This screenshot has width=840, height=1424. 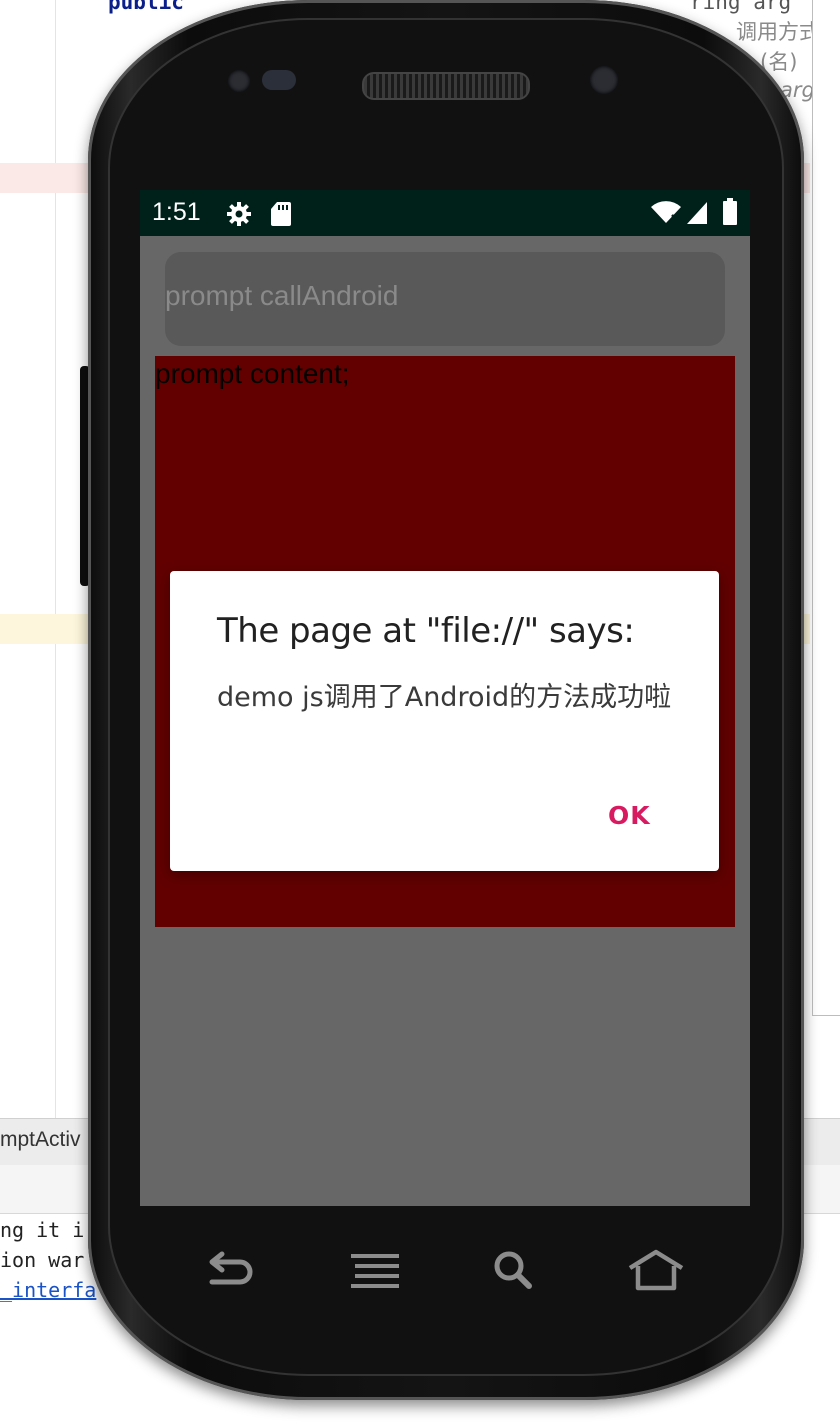 What do you see at coordinates (48, 1290) in the screenshot?
I see `console-link: _interfa` at bounding box center [48, 1290].